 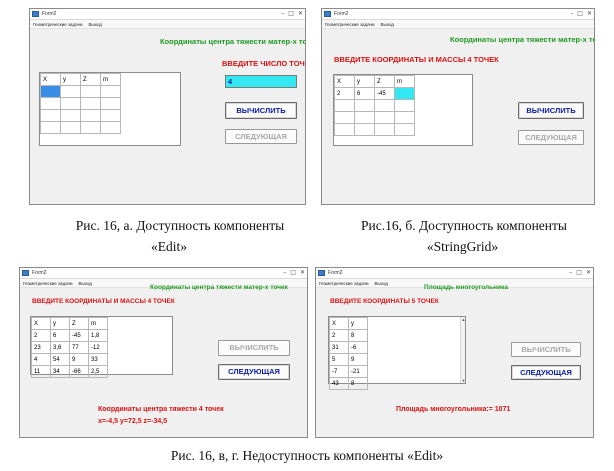 I want to click on grid-cell: 54, so click(x=60, y=359).